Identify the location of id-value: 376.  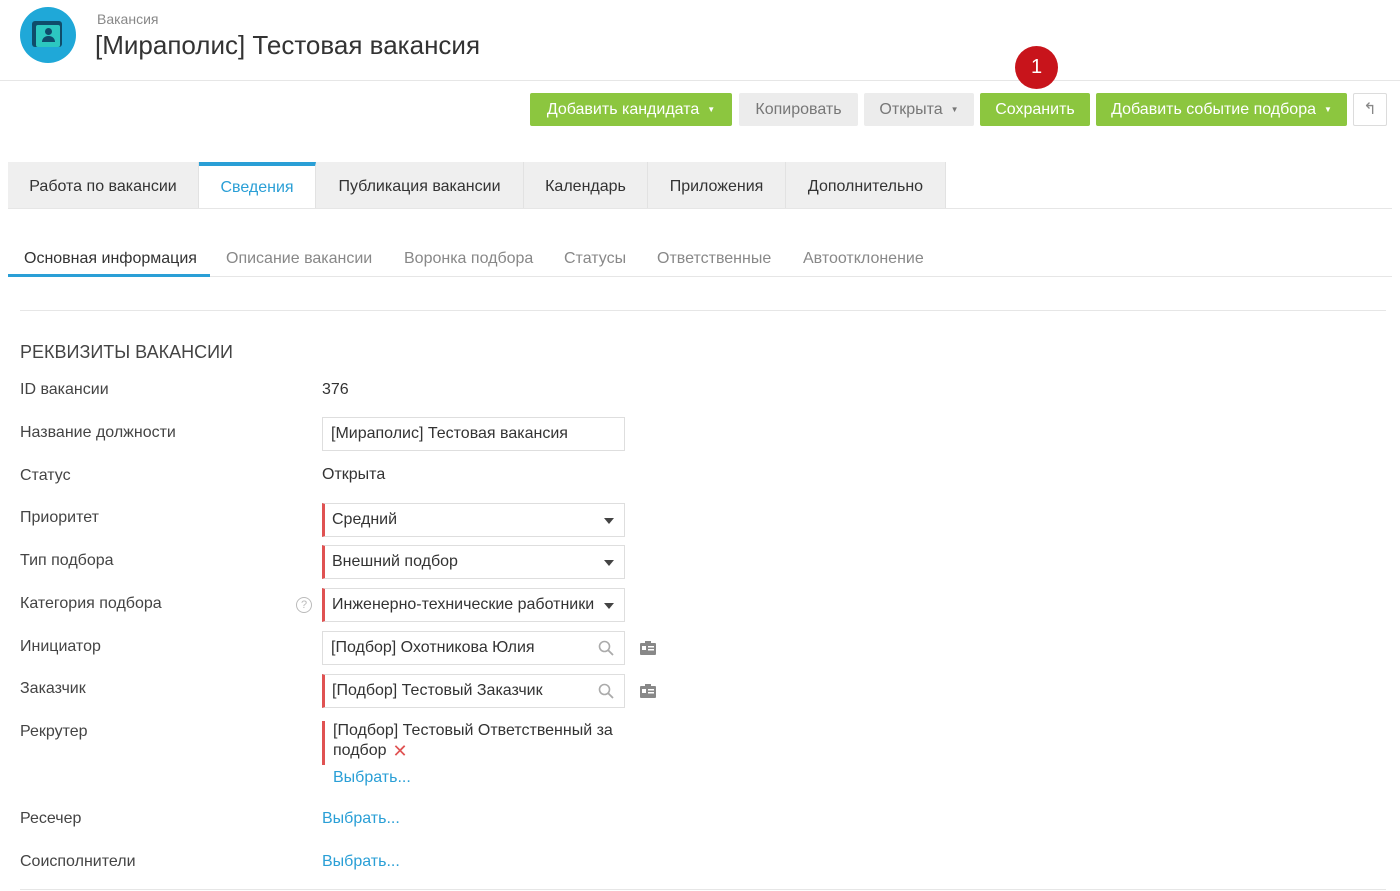
(335, 389).